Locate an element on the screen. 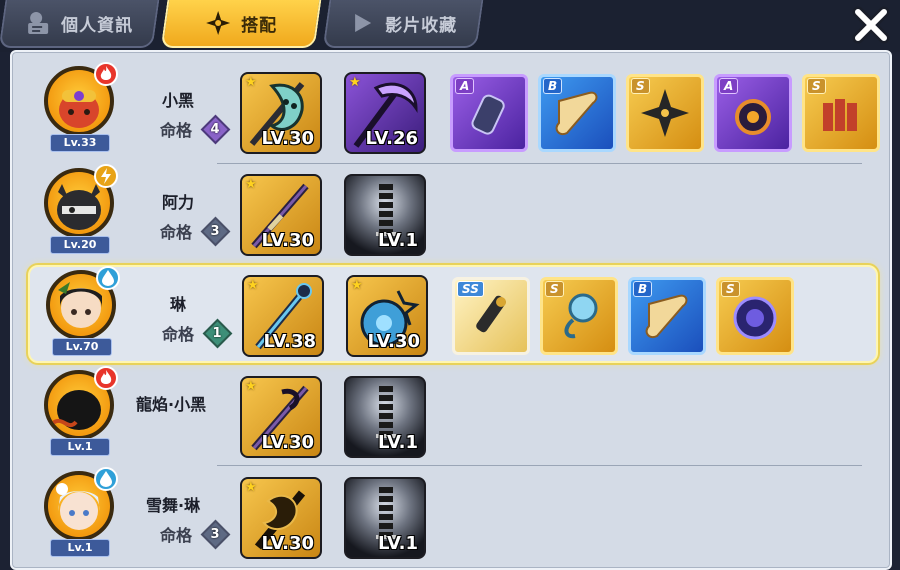 This screenshot has width=900, height=570. top-bar: 個人資訊 搭配 影片收藏 is located at coordinates (450, 26).